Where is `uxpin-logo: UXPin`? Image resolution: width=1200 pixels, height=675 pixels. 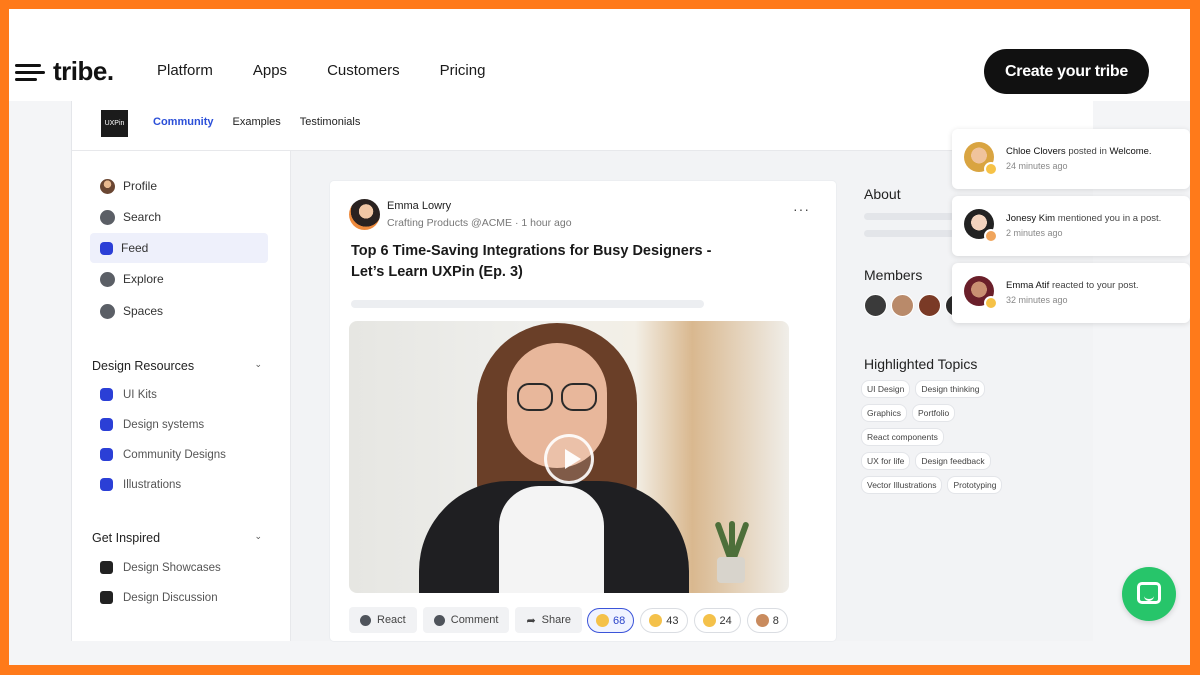 uxpin-logo: UXPin is located at coordinates (114, 123).